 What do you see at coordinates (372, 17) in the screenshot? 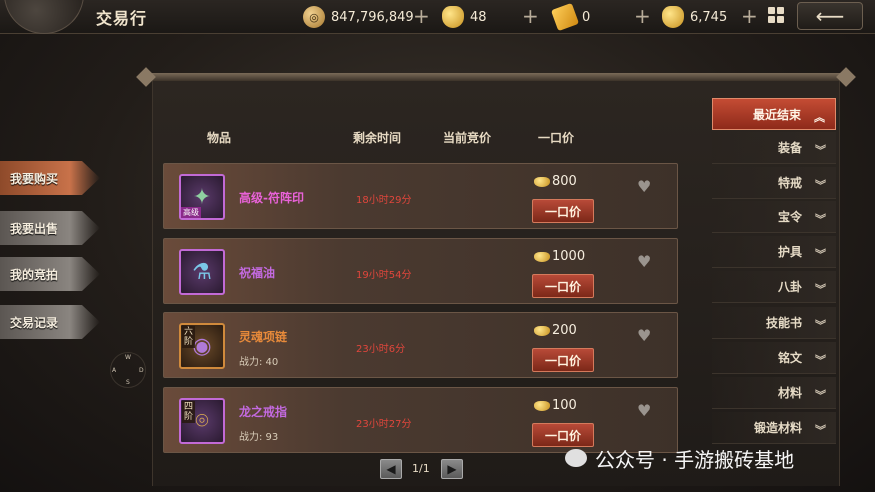
I see `currency-value: 847,796,849` at bounding box center [372, 17].